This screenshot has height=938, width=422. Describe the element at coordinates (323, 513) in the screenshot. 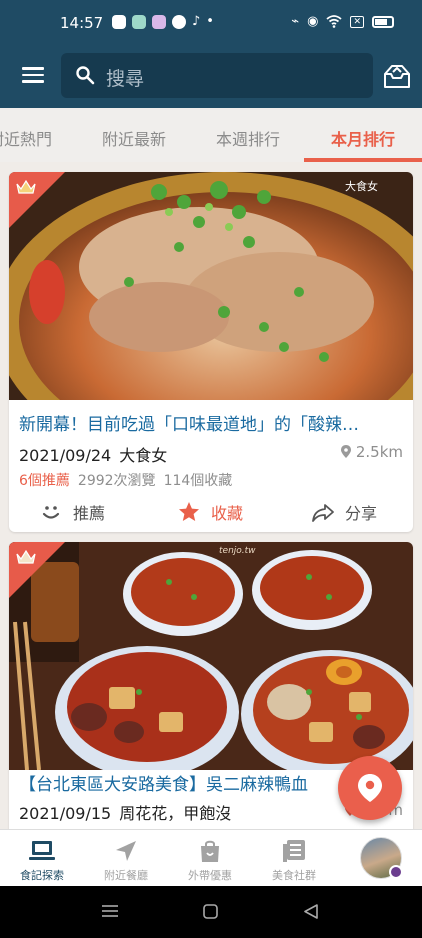

I see `share-icon` at that location.